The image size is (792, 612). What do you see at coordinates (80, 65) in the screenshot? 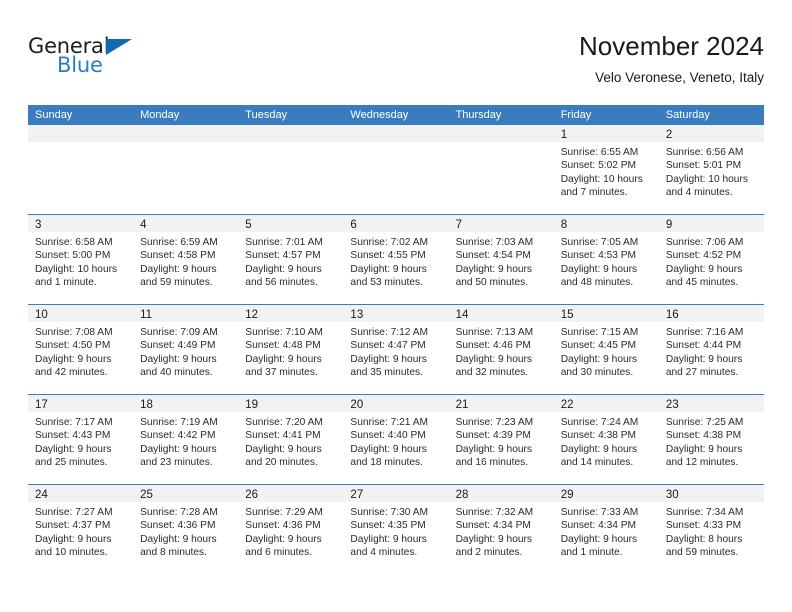
I see `logo-text-blue: Blue` at bounding box center [80, 65].